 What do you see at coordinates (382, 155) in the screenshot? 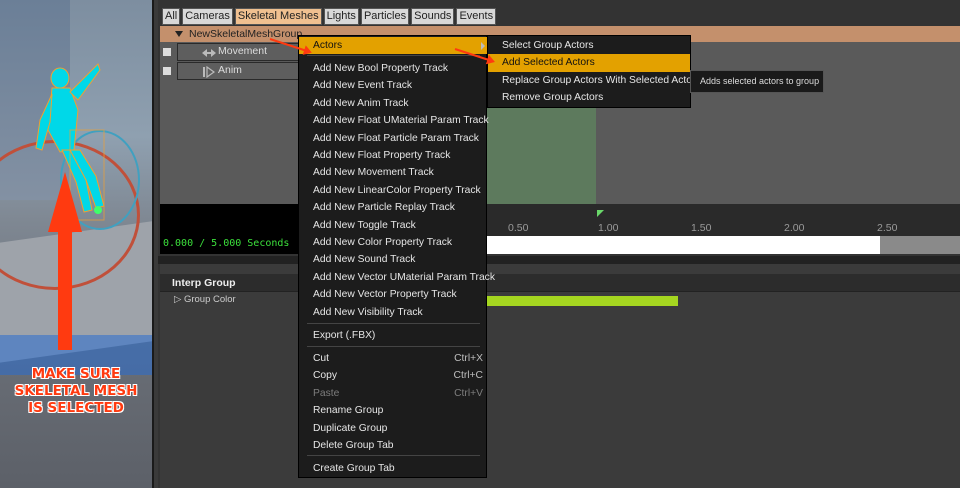
I see `menu-item-label: Add New Float Property Track` at bounding box center [382, 155].